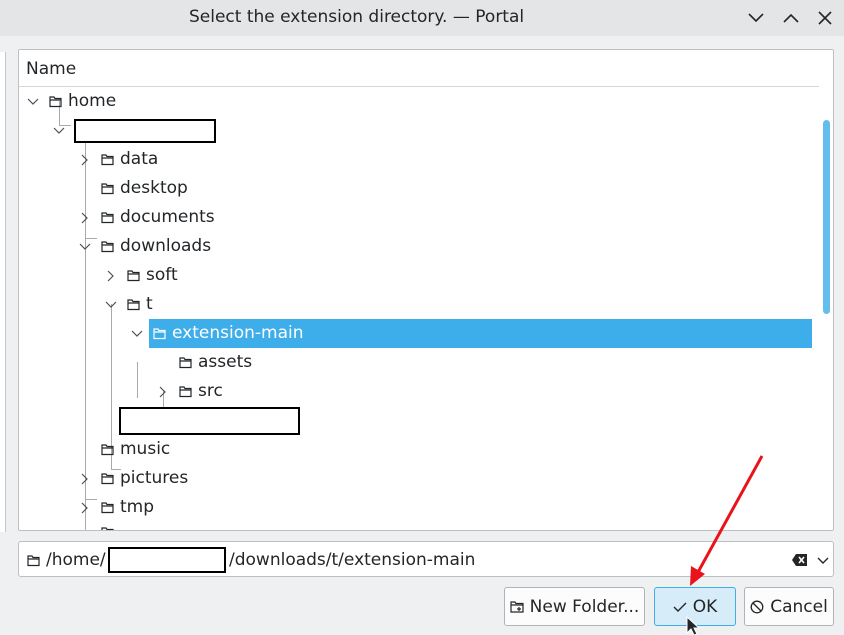 This screenshot has height=635, width=844. What do you see at coordinates (3, 292) in the screenshot?
I see `left-panel-edge` at bounding box center [3, 292].